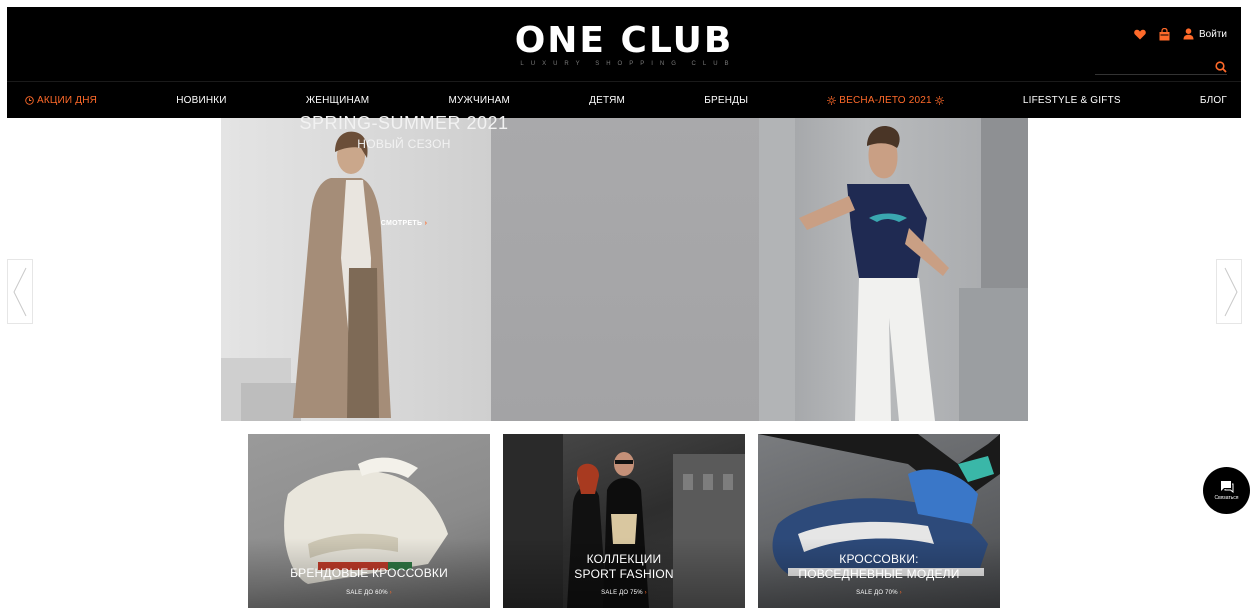 This screenshot has height=608, width=1257. I want to click on woman-figure-illustration, so click(306, 276).